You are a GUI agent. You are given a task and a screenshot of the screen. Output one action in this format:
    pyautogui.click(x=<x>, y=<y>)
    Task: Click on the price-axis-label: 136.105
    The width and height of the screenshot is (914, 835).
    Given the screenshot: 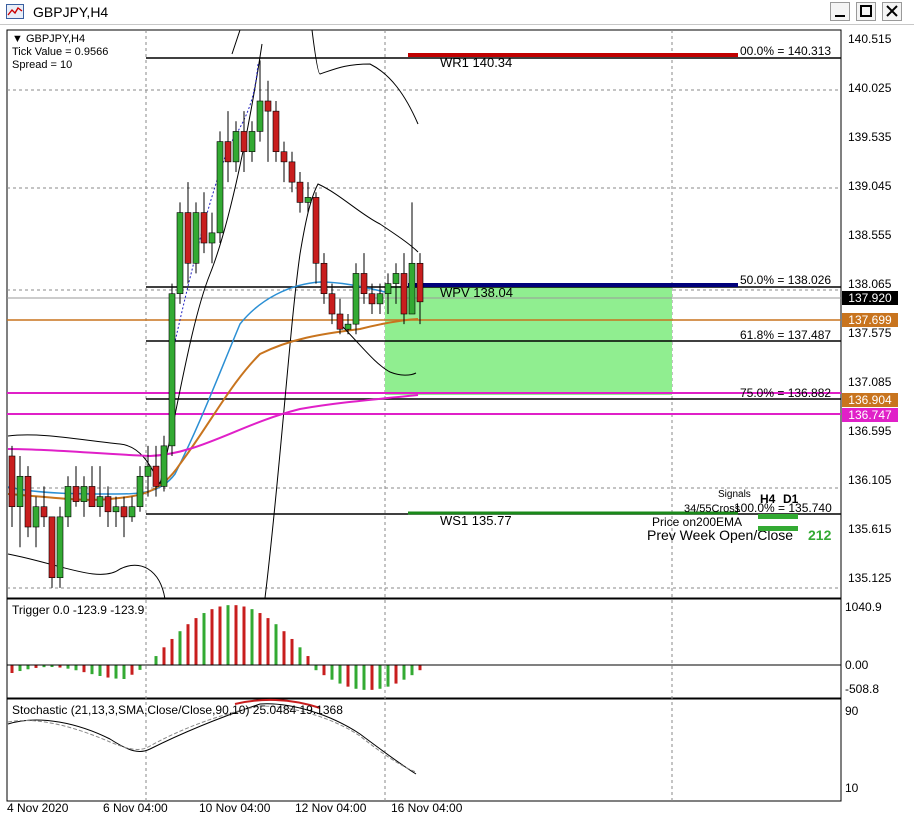 What is the action you would take?
    pyautogui.click(x=870, y=480)
    